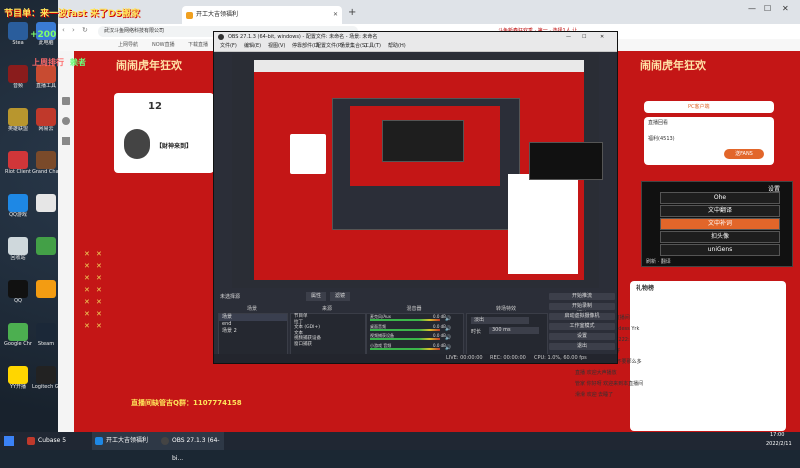  I want to click on desktop-icon: QQ游戏, so click(18, 206).